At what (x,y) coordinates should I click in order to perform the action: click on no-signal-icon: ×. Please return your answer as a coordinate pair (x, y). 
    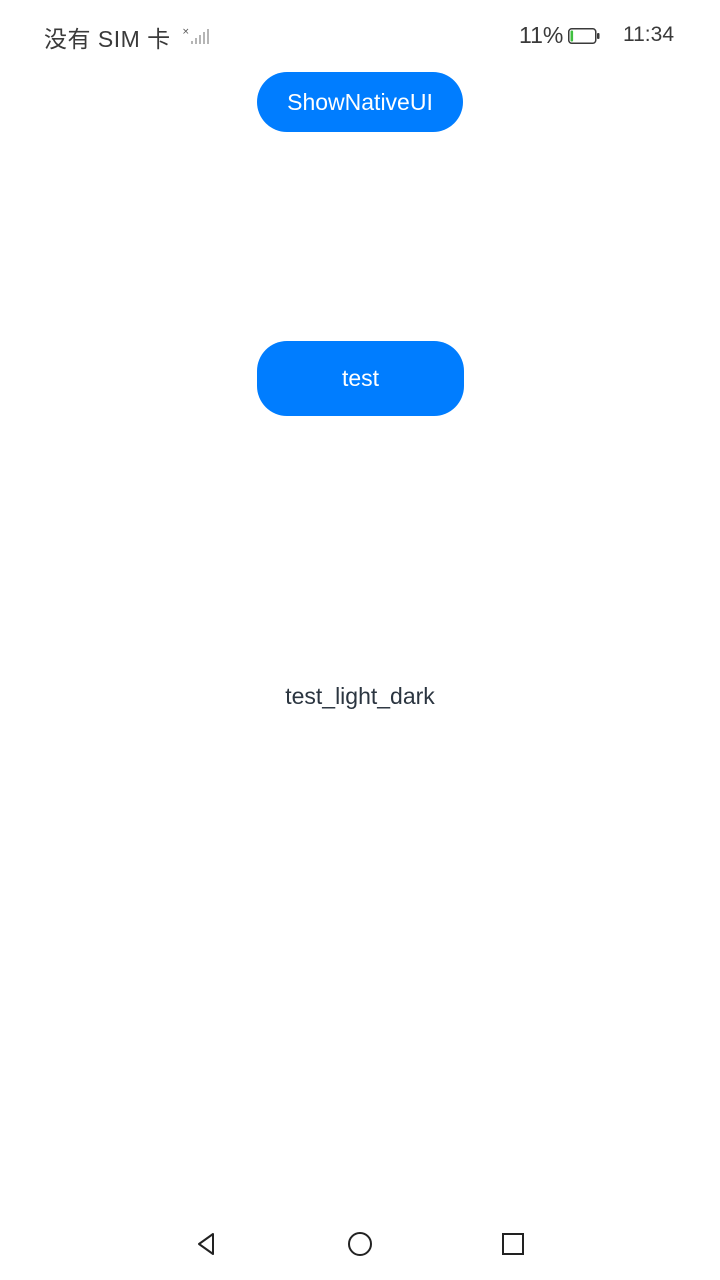
    Looking at the image, I should click on (196, 36).